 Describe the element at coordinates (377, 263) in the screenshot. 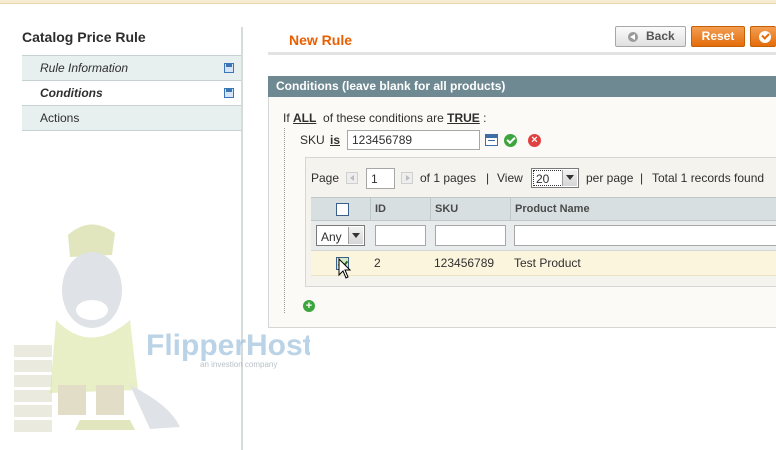

I see `cell-id: 2` at that location.